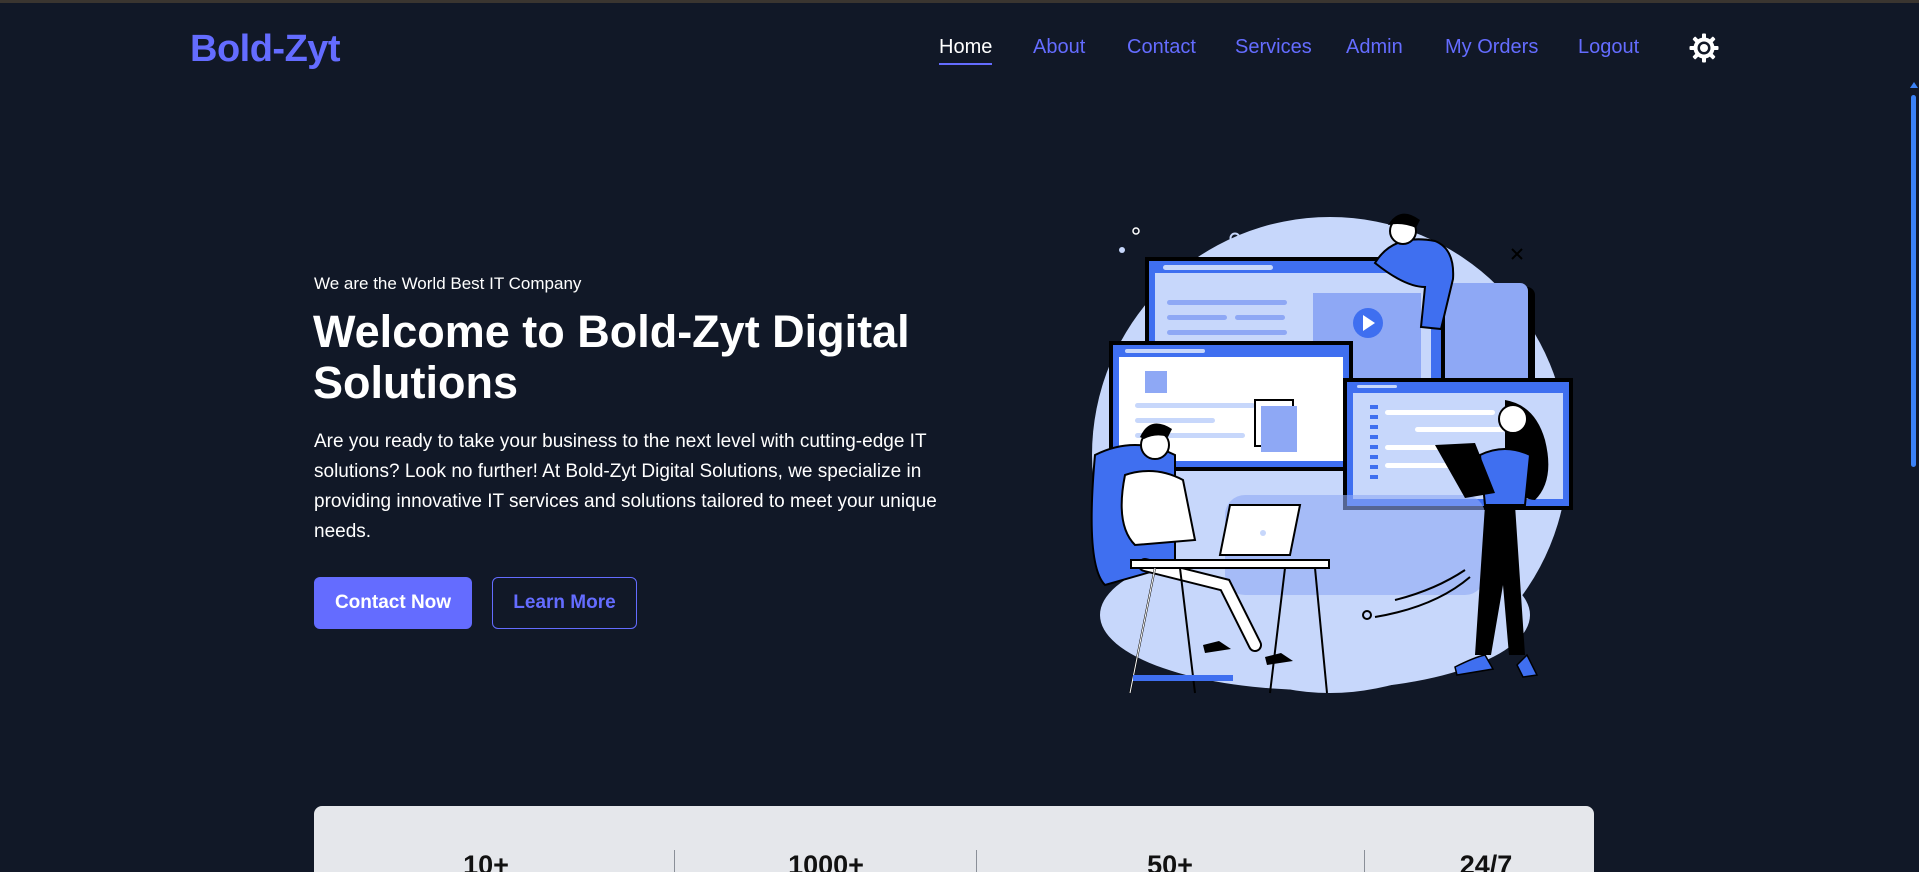  What do you see at coordinates (1913, 281) in the screenshot?
I see `scrollbar-thumb` at bounding box center [1913, 281].